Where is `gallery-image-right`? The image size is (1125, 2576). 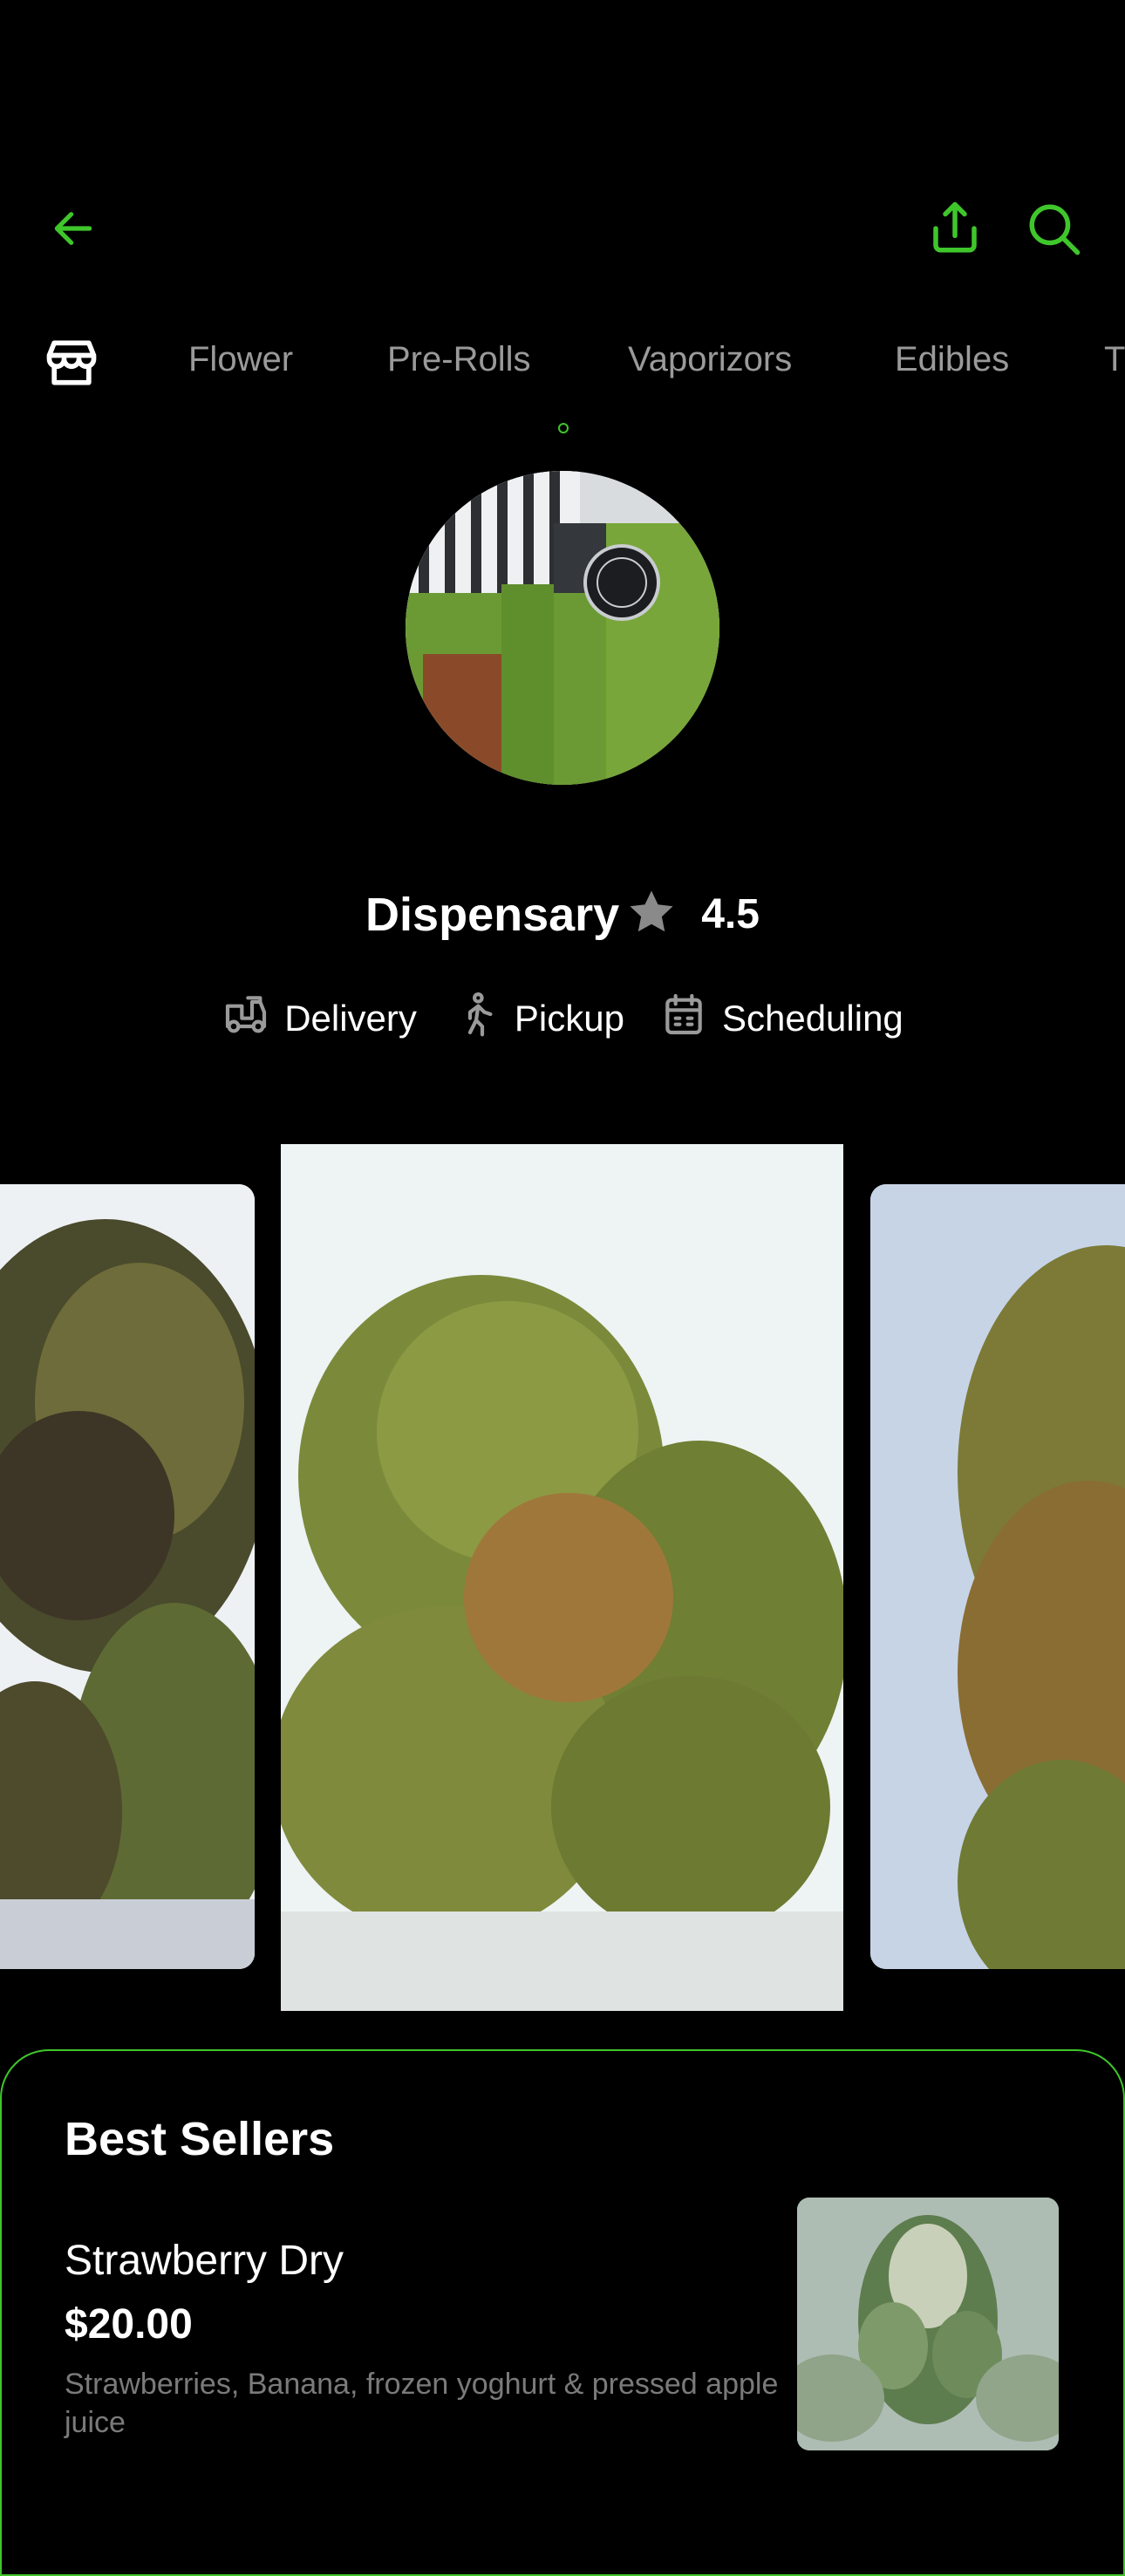
gallery-image-right is located at coordinates (997, 1577).